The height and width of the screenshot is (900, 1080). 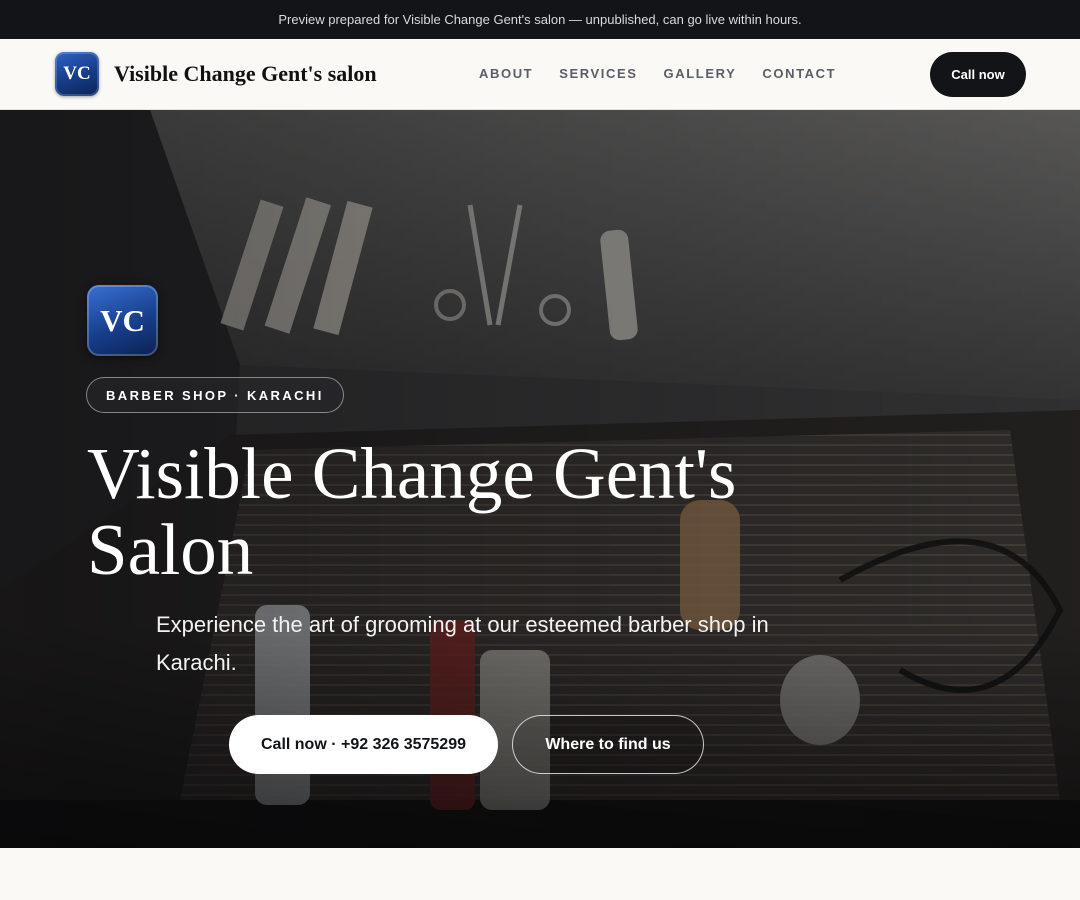 I want to click on brand-name: Visible Change Gent's salon, so click(x=245, y=74).